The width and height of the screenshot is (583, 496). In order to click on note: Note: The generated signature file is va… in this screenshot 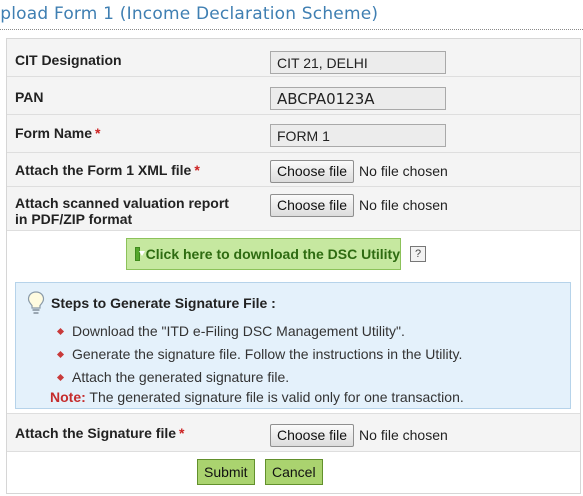, I will do `click(257, 397)`.